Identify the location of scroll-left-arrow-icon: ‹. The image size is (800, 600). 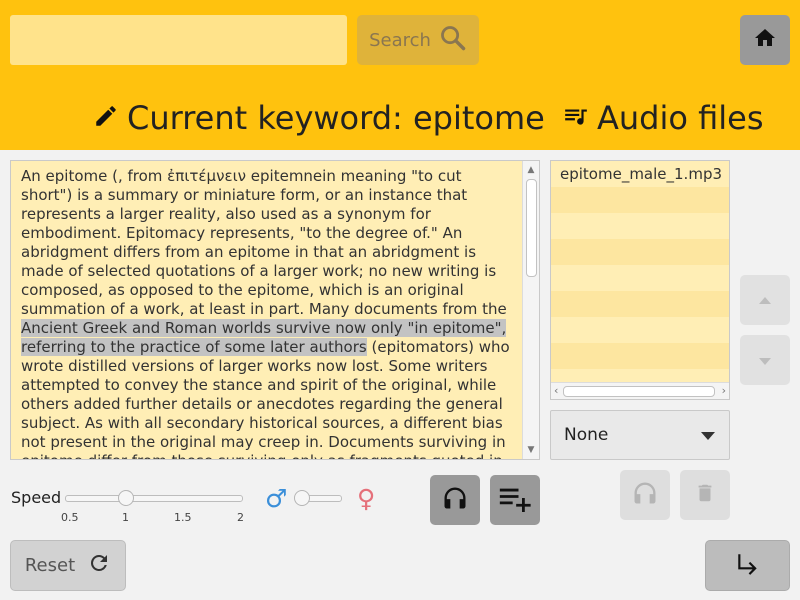
(556, 390).